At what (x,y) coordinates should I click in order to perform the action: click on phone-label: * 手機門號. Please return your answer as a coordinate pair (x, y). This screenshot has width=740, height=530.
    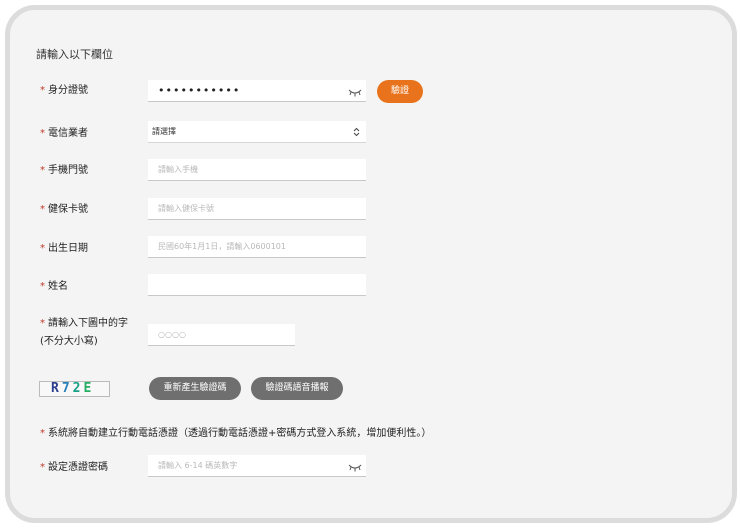
    Looking at the image, I should click on (64, 170).